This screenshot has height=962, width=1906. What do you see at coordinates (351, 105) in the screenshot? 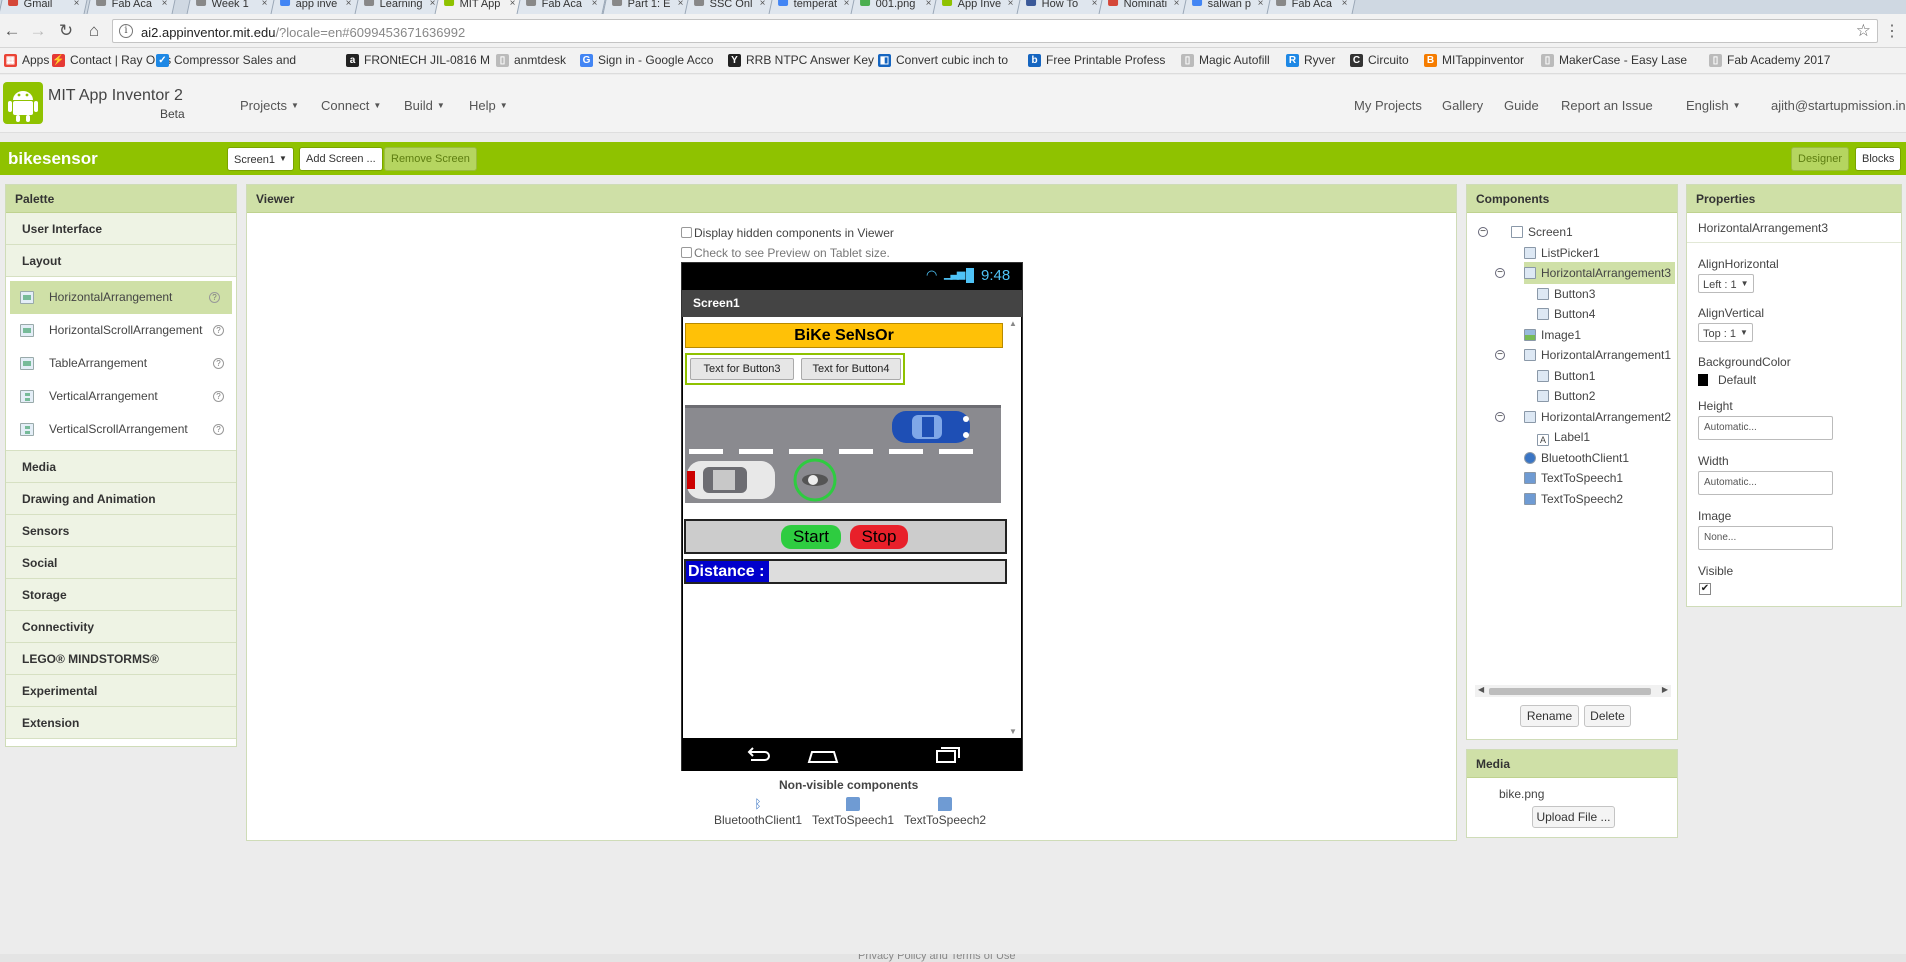
I see `menu-connect: Connect ▼` at bounding box center [351, 105].